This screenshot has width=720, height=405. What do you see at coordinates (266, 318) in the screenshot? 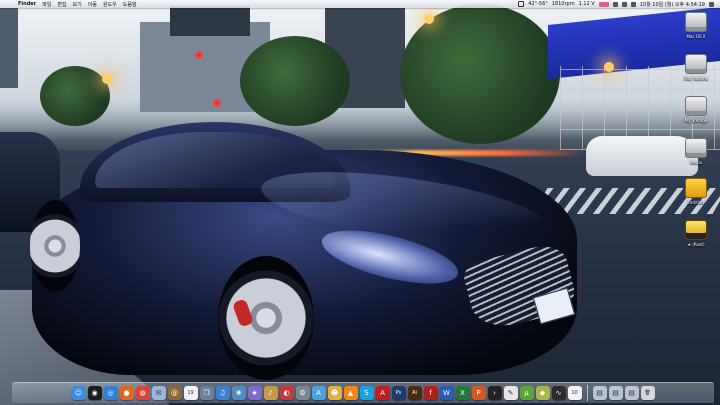
I see `car-front-wheel` at bounding box center [266, 318].